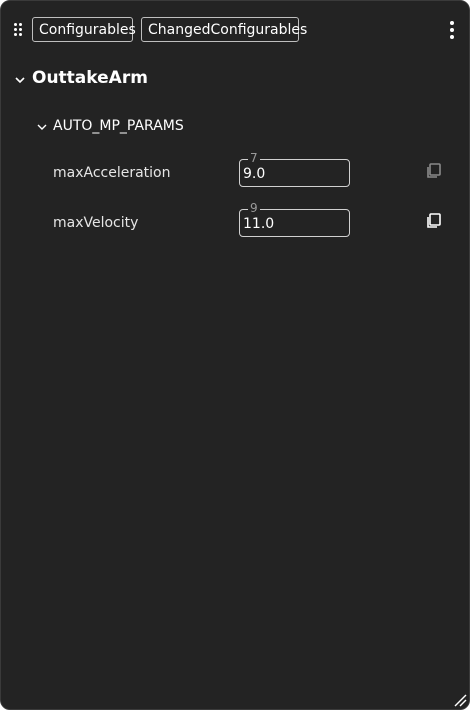 This screenshot has width=470, height=710. I want to click on param-label-max-velocity: maxVelocity, so click(96, 223).